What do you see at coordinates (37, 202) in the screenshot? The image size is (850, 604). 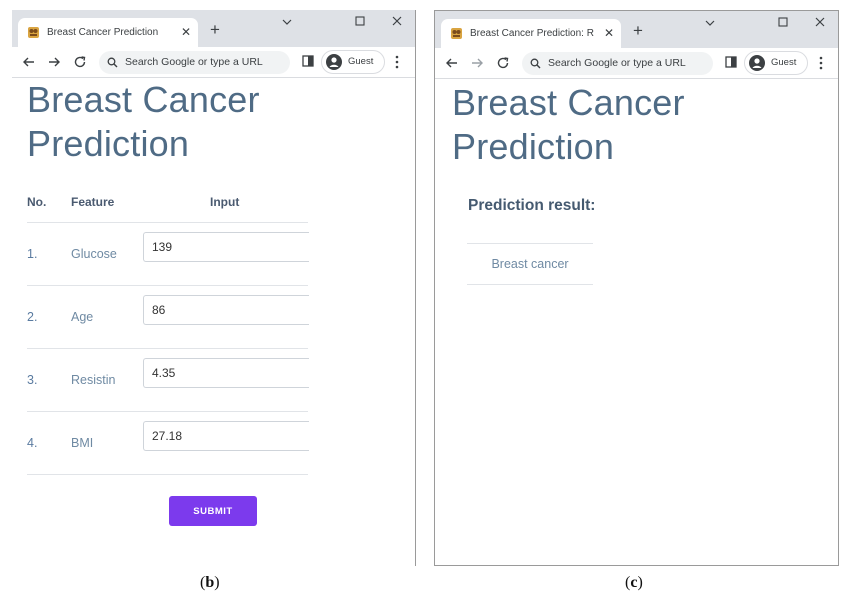 I see `column-header-no: No.` at bounding box center [37, 202].